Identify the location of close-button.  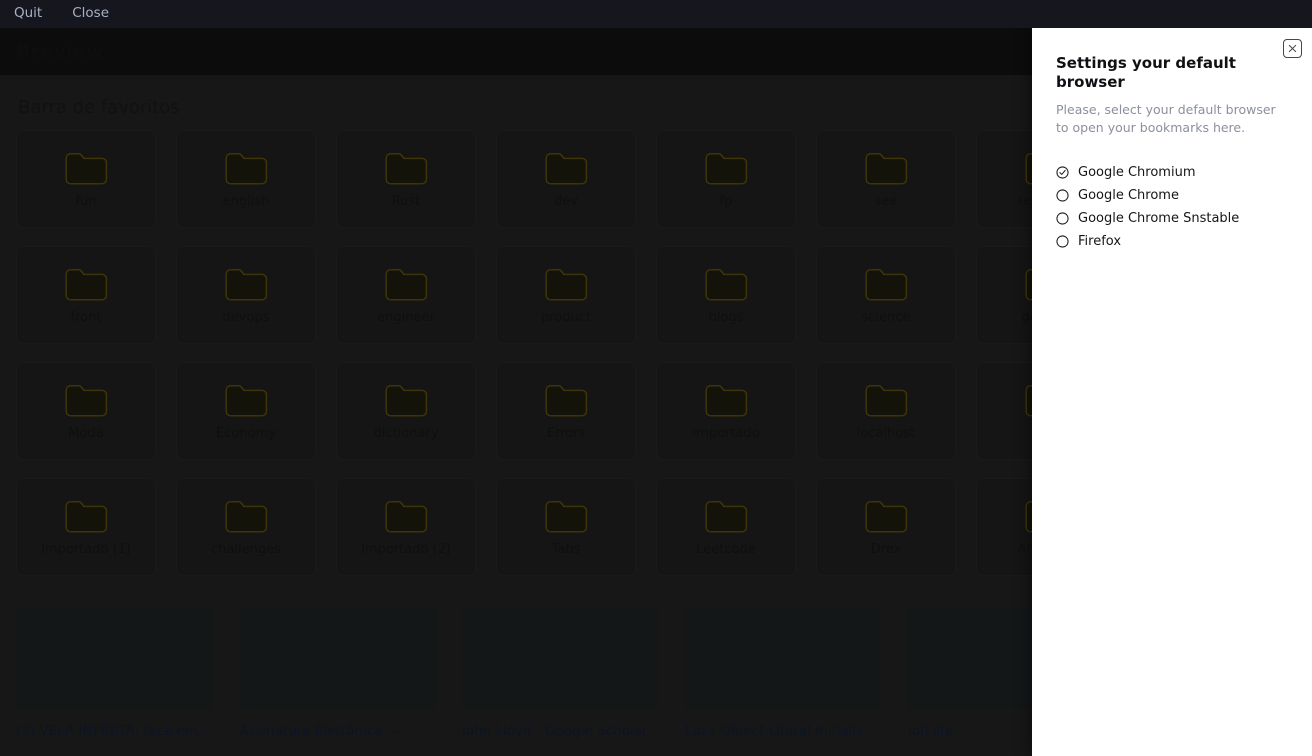
(1292, 48).